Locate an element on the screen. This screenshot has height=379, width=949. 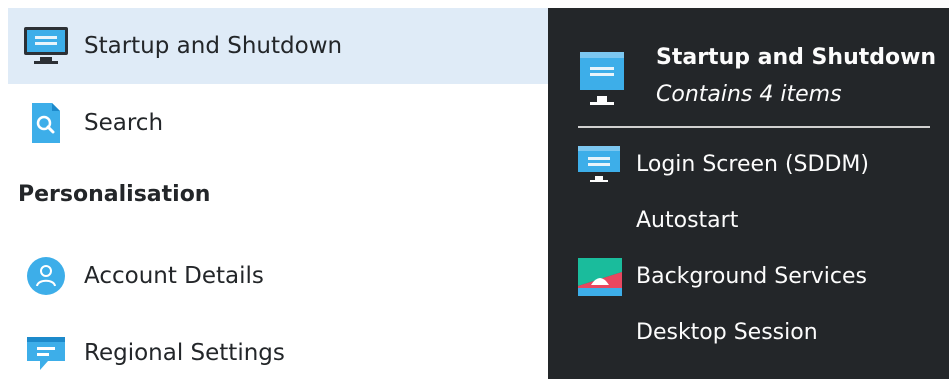
search-document-icon is located at coordinates (46, 123).